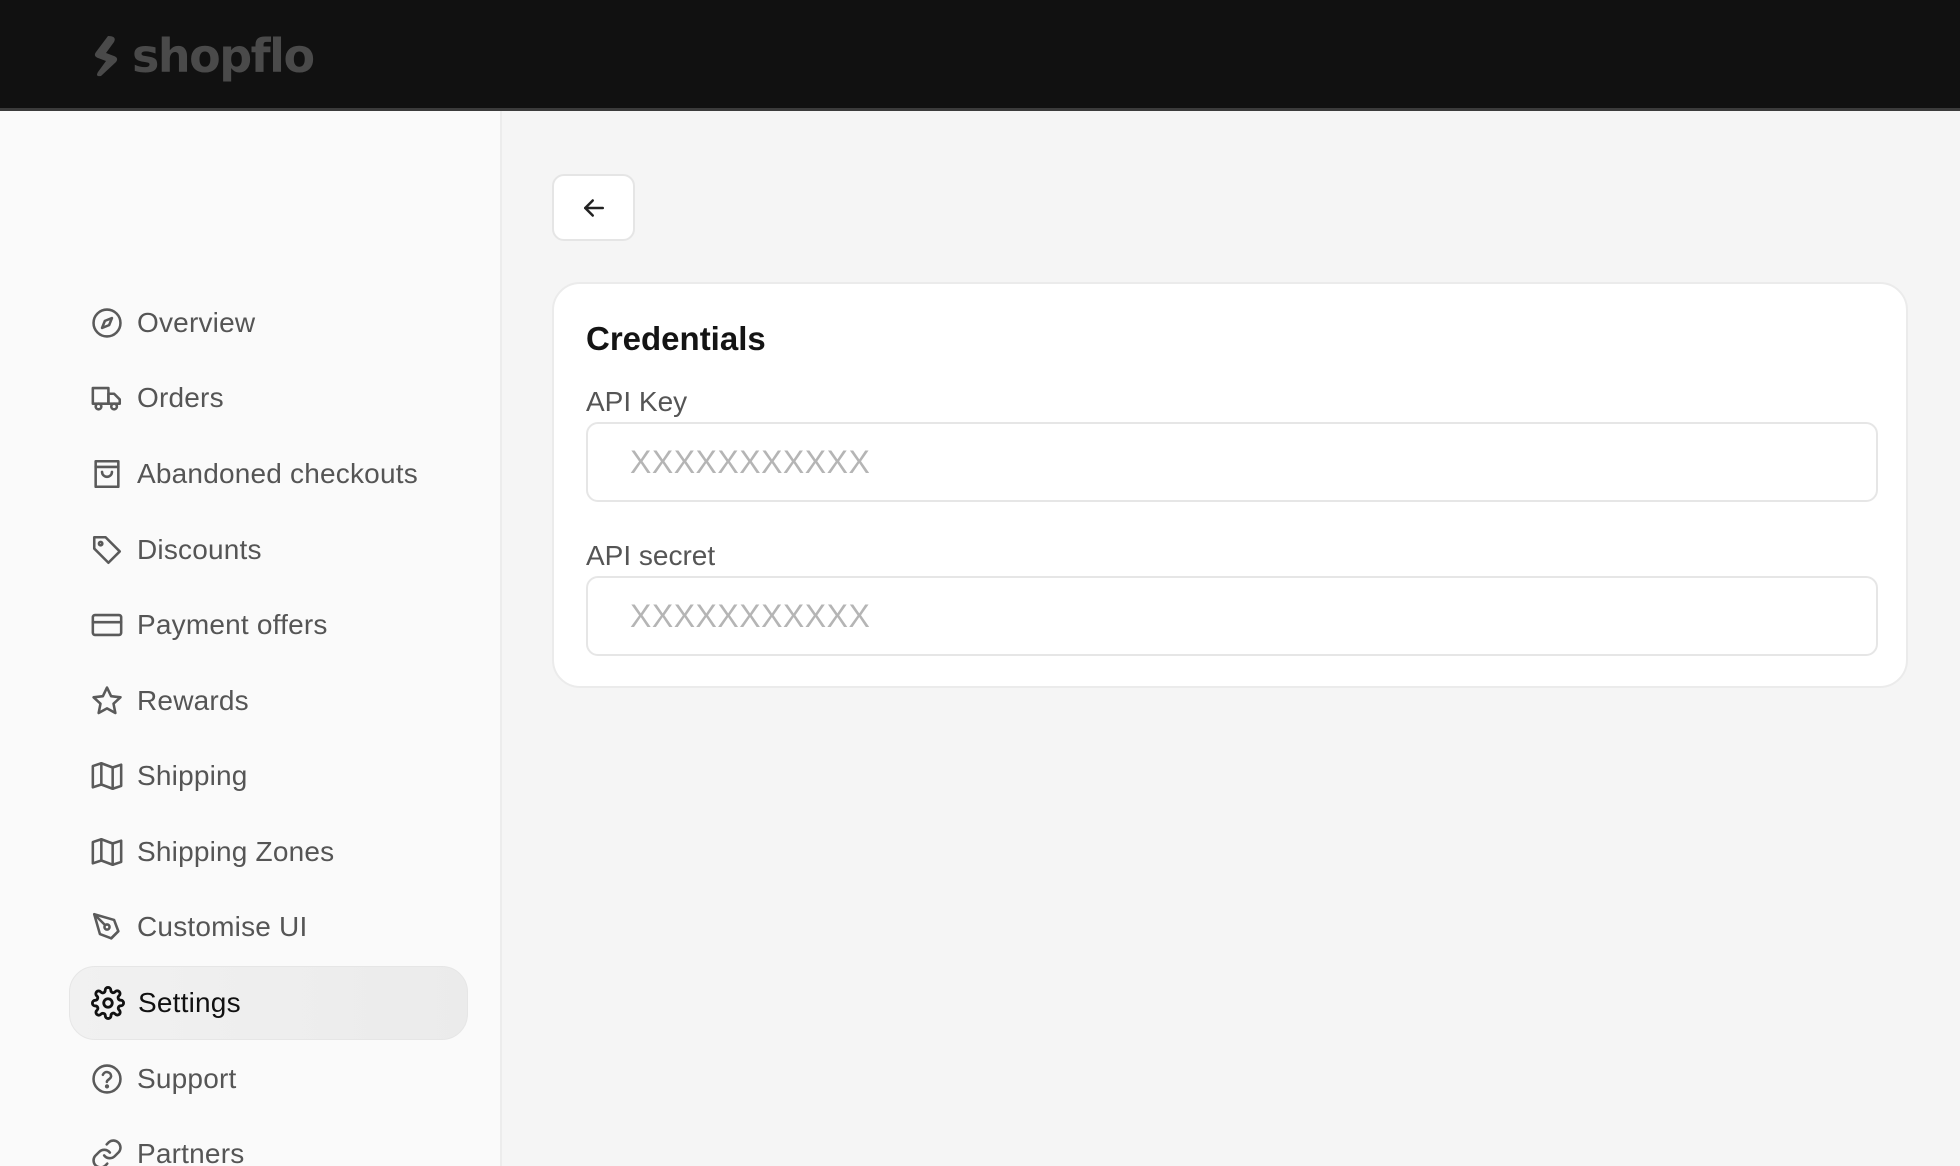  What do you see at coordinates (676, 338) in the screenshot?
I see `card-title: Credentials` at bounding box center [676, 338].